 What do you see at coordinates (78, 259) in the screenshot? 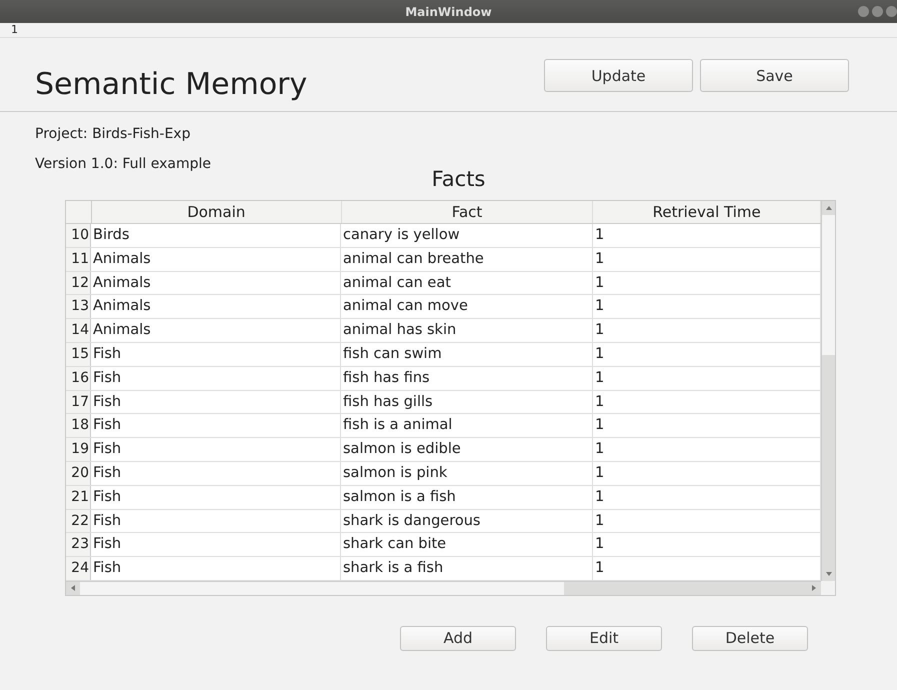
I see `row-number: 11` at bounding box center [78, 259].